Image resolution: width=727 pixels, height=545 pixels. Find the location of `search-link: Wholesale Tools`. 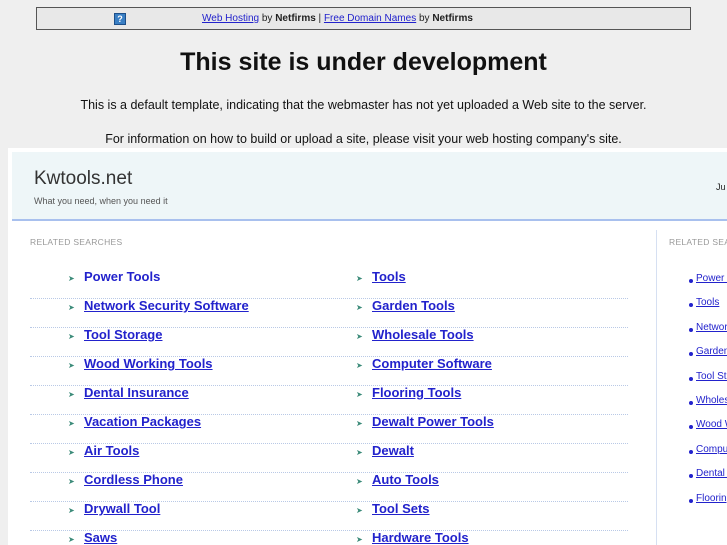

search-link: Wholesale Tools is located at coordinates (423, 334).